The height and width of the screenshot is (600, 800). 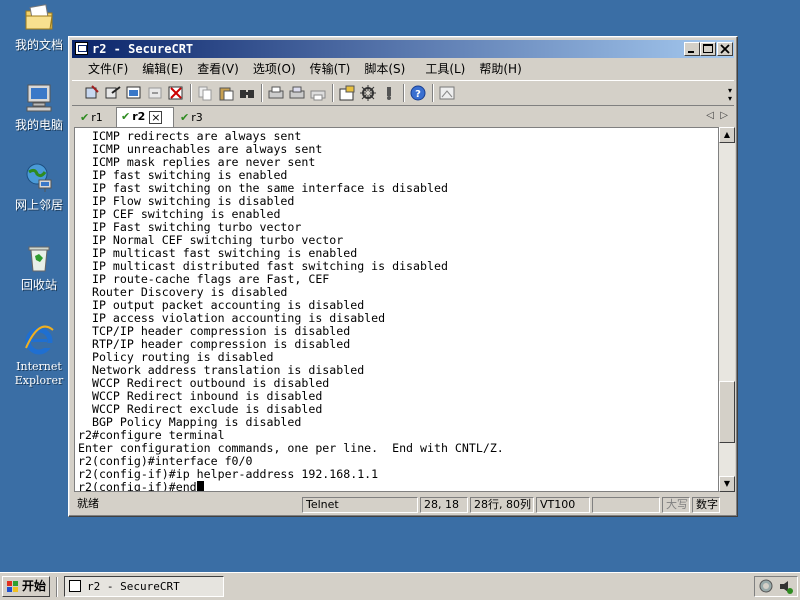 I want to click on connect-icon, so click(x=92, y=93).